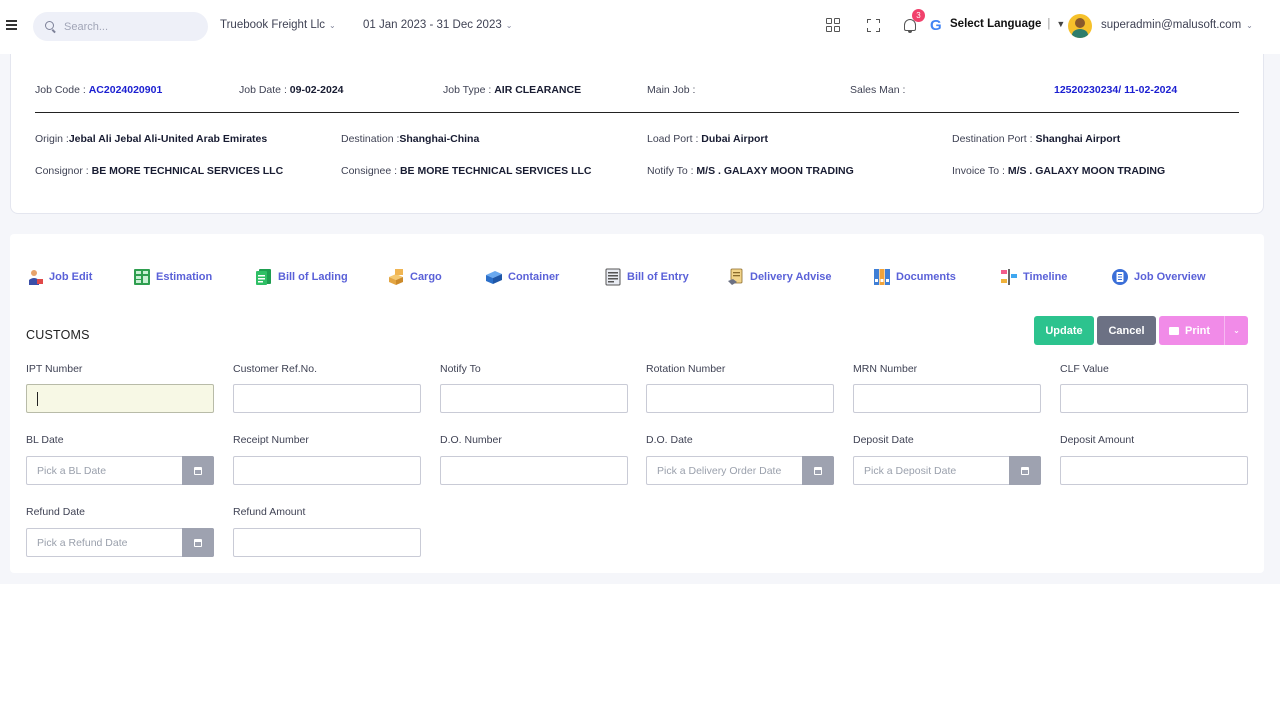 Image resolution: width=1280 pixels, height=720 pixels. Describe the element at coordinates (873, 25) in the screenshot. I see `fullscreen-icon` at that location.